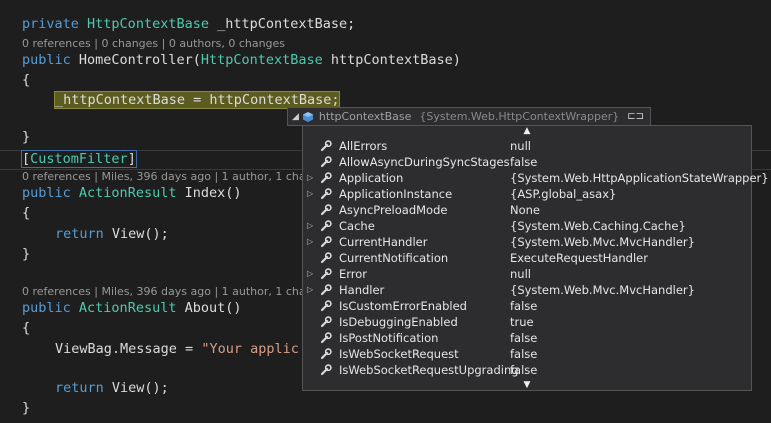  Describe the element at coordinates (398, 322) in the screenshot. I see `member-name: IsDebuggingEnabled` at that location.